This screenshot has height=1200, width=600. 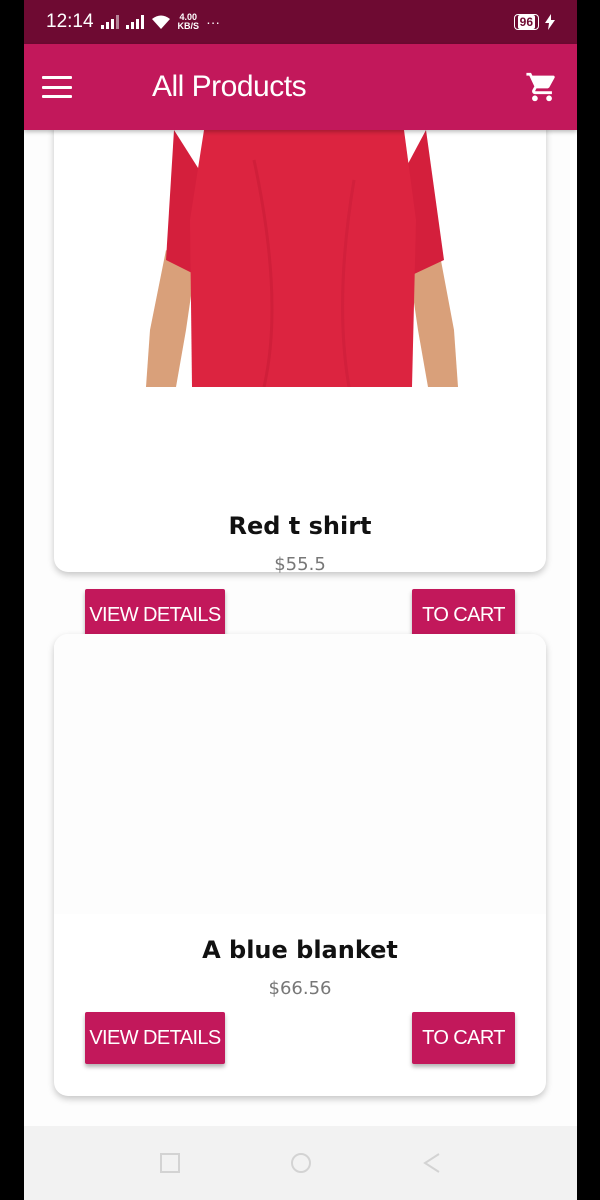 What do you see at coordinates (170, 1163) in the screenshot?
I see `recent-apps-icon` at bounding box center [170, 1163].